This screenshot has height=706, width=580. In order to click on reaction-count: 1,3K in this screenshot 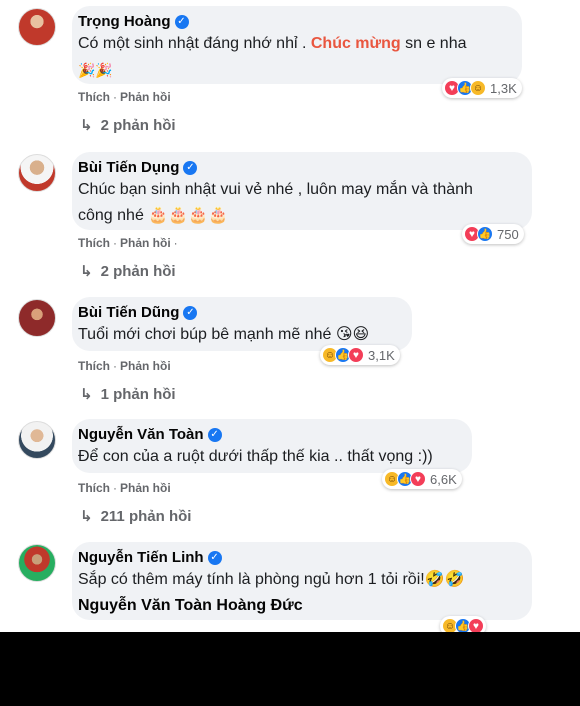, I will do `click(503, 88)`.